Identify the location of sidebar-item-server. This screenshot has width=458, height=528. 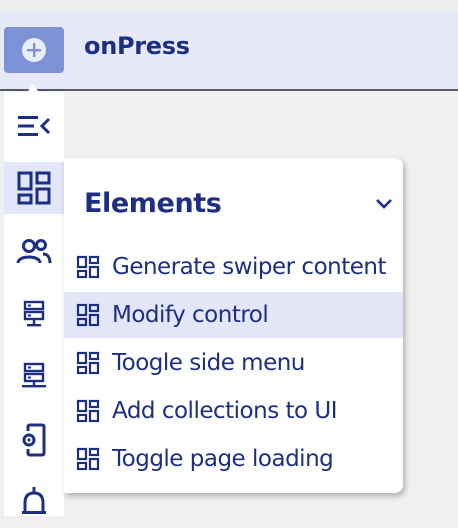
(34, 314).